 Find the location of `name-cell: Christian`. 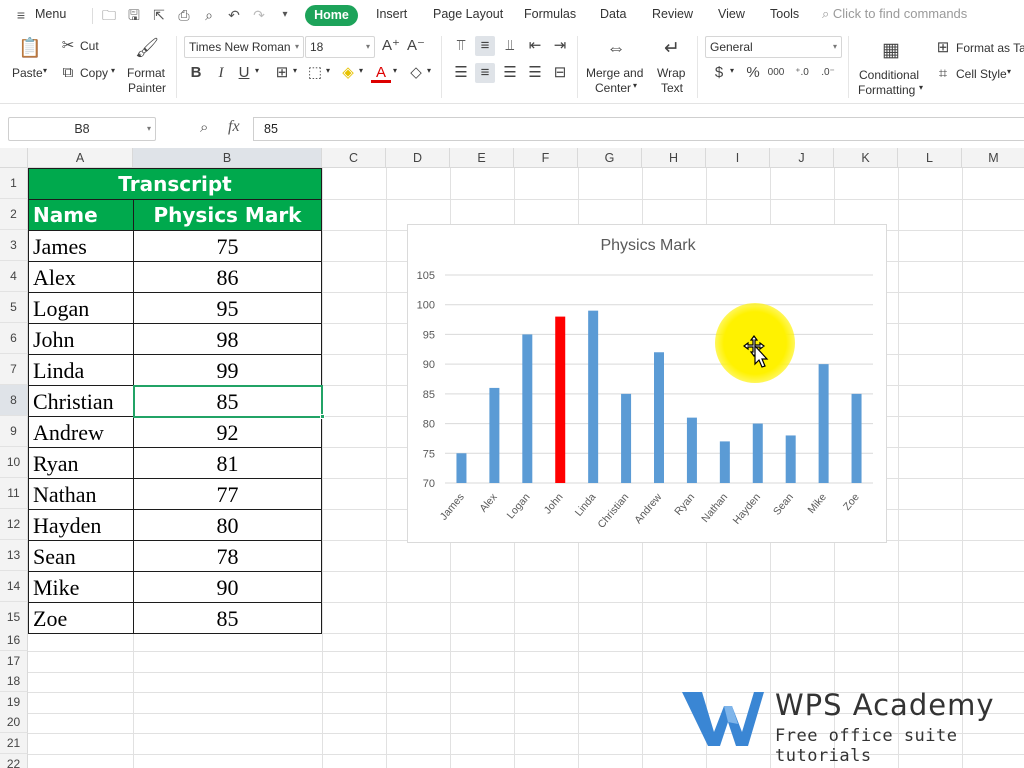

name-cell: Christian is located at coordinates (81, 401).